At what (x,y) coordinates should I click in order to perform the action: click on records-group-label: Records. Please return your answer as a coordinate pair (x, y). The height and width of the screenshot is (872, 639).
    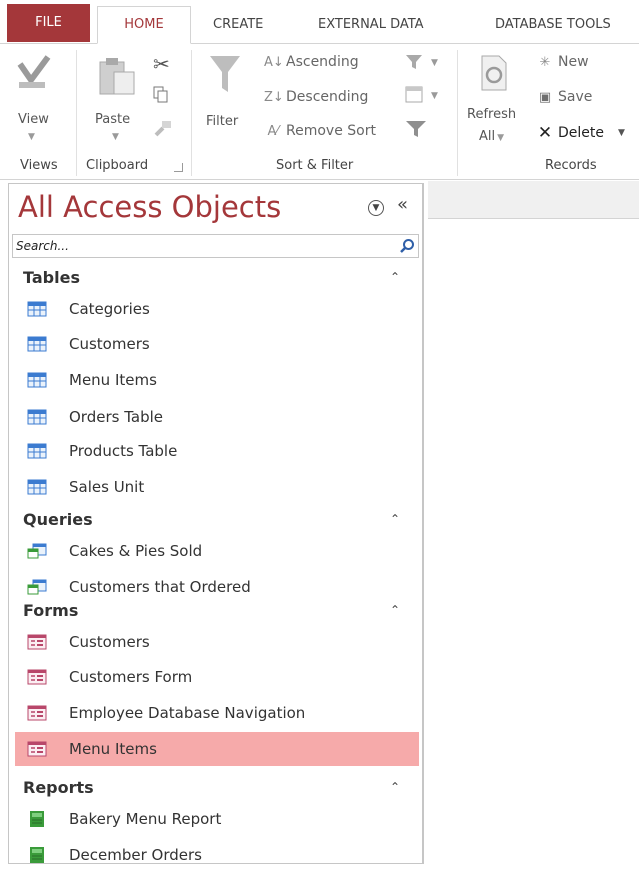
    Looking at the image, I should click on (571, 165).